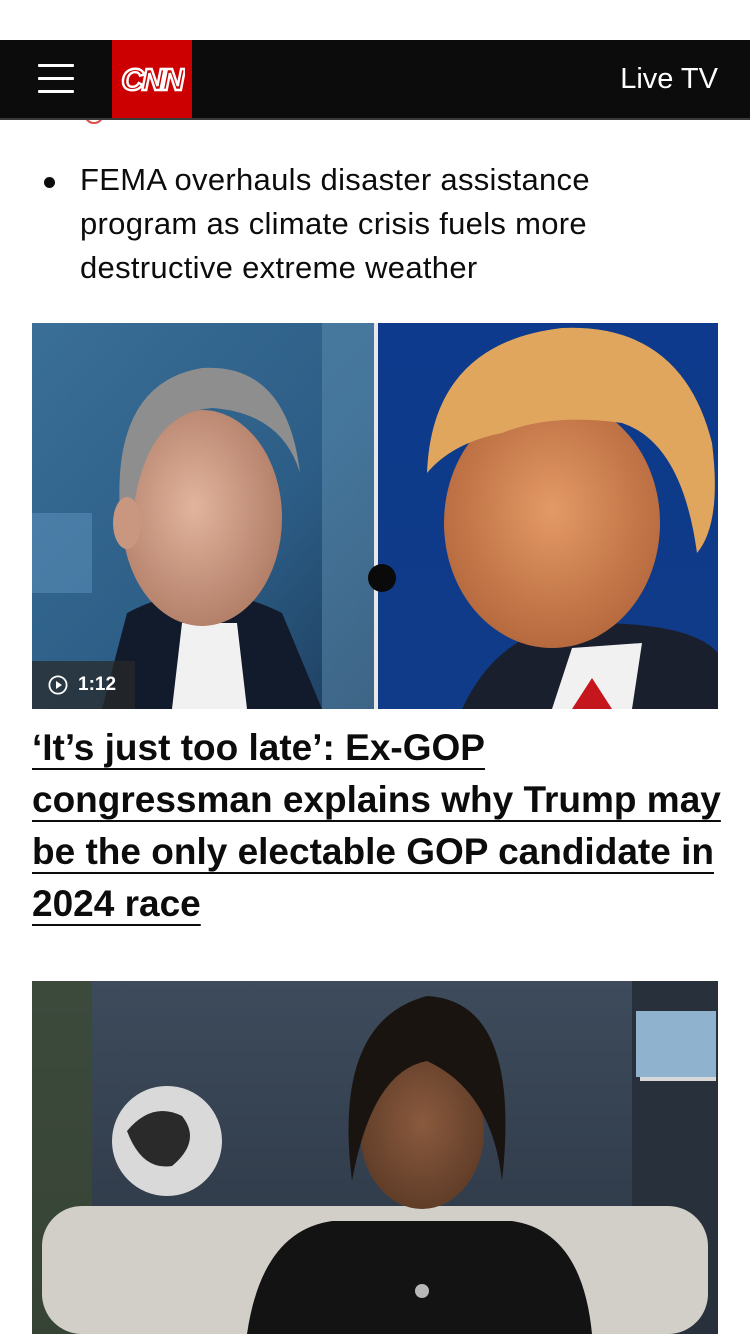 The height and width of the screenshot is (1334, 750). I want to click on cnn-logo: CNN, so click(152, 79).